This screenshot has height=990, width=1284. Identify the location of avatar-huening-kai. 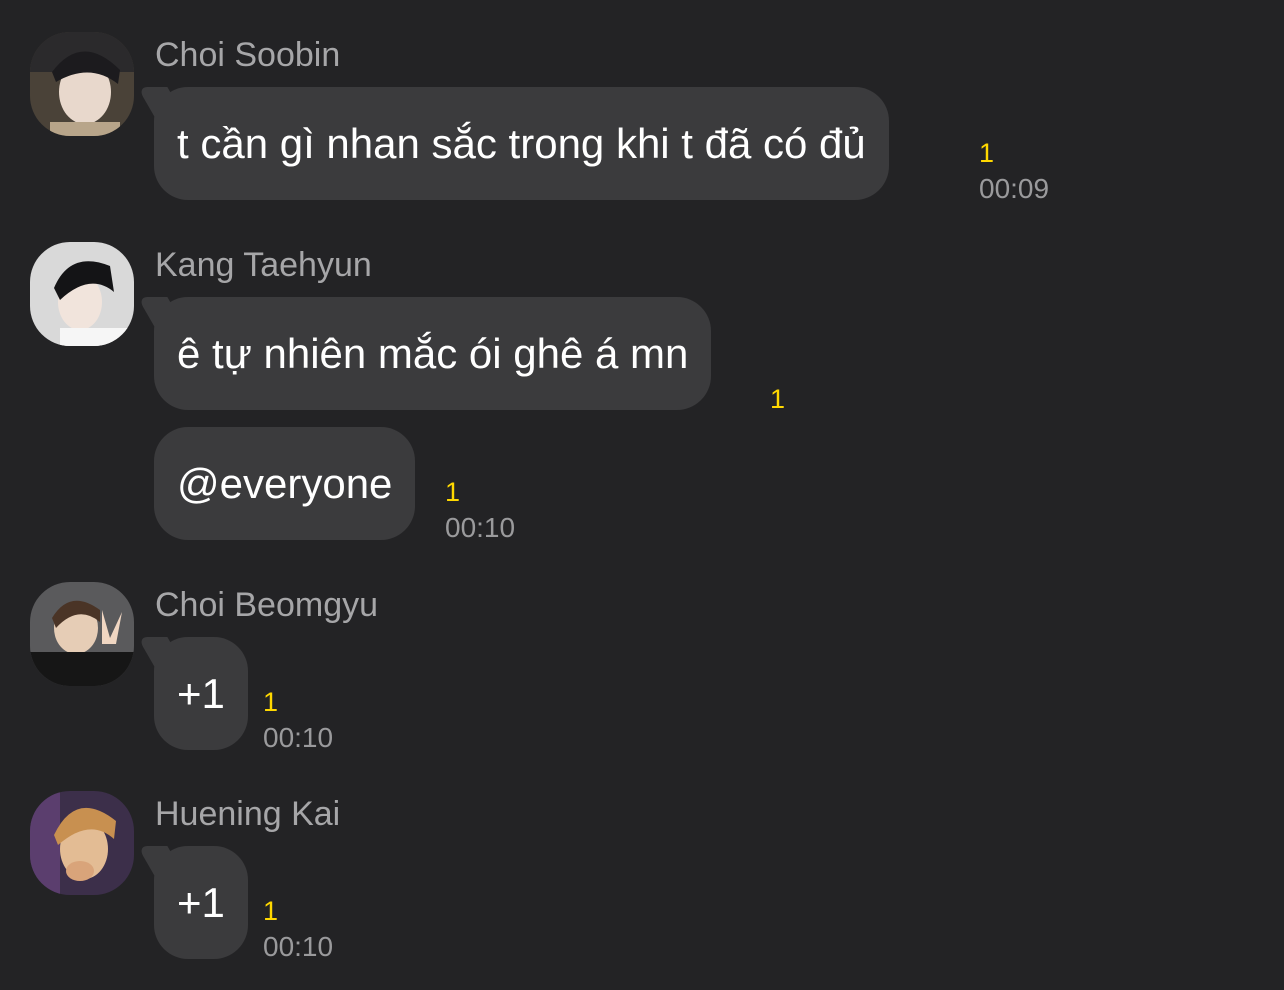
(82, 843).